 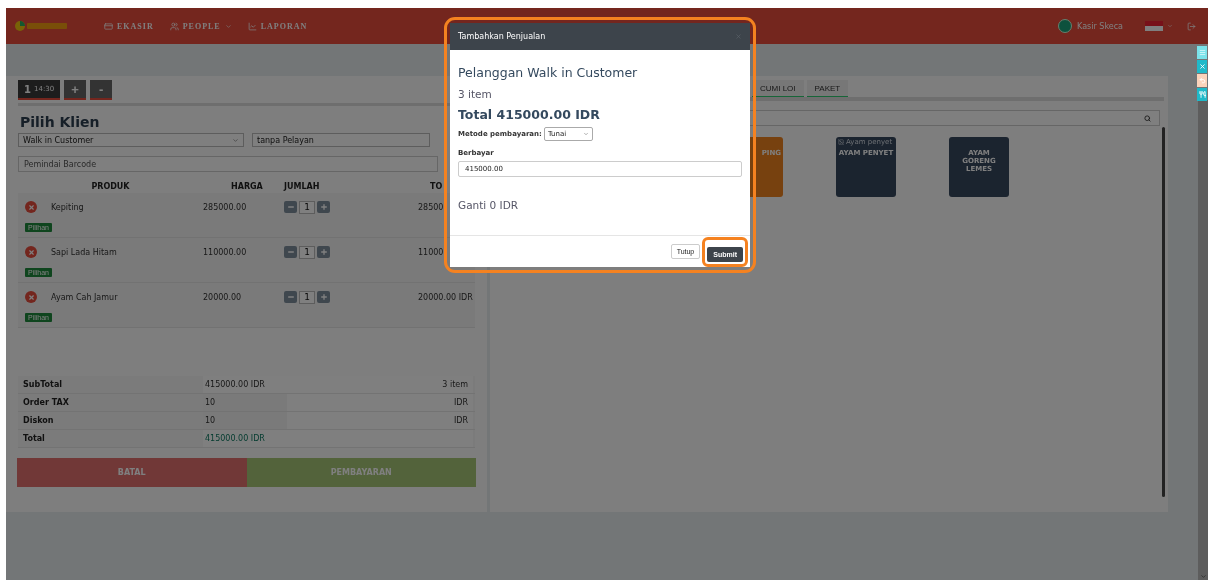 I want to click on column-header: HARGA, so click(x=247, y=186).